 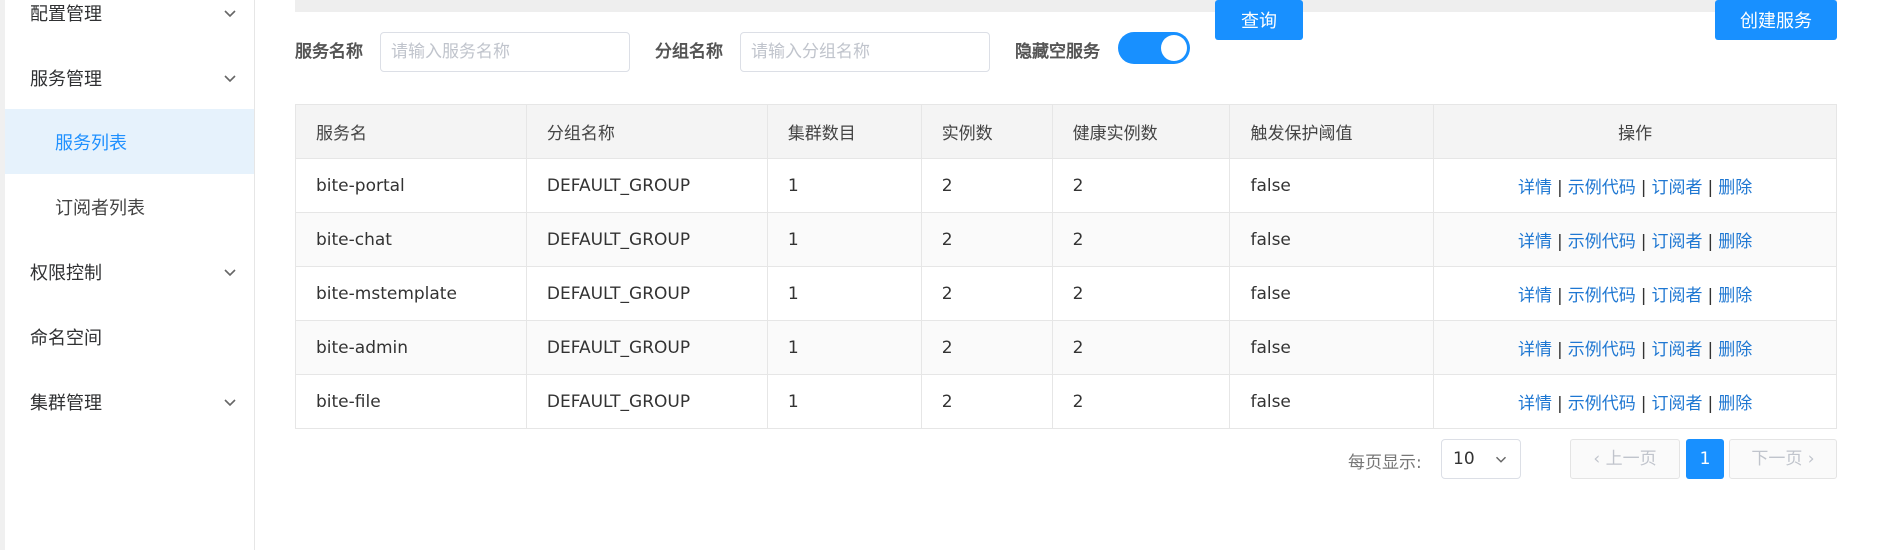 I want to click on chevron-left-icon: ‹, so click(x=1597, y=459).